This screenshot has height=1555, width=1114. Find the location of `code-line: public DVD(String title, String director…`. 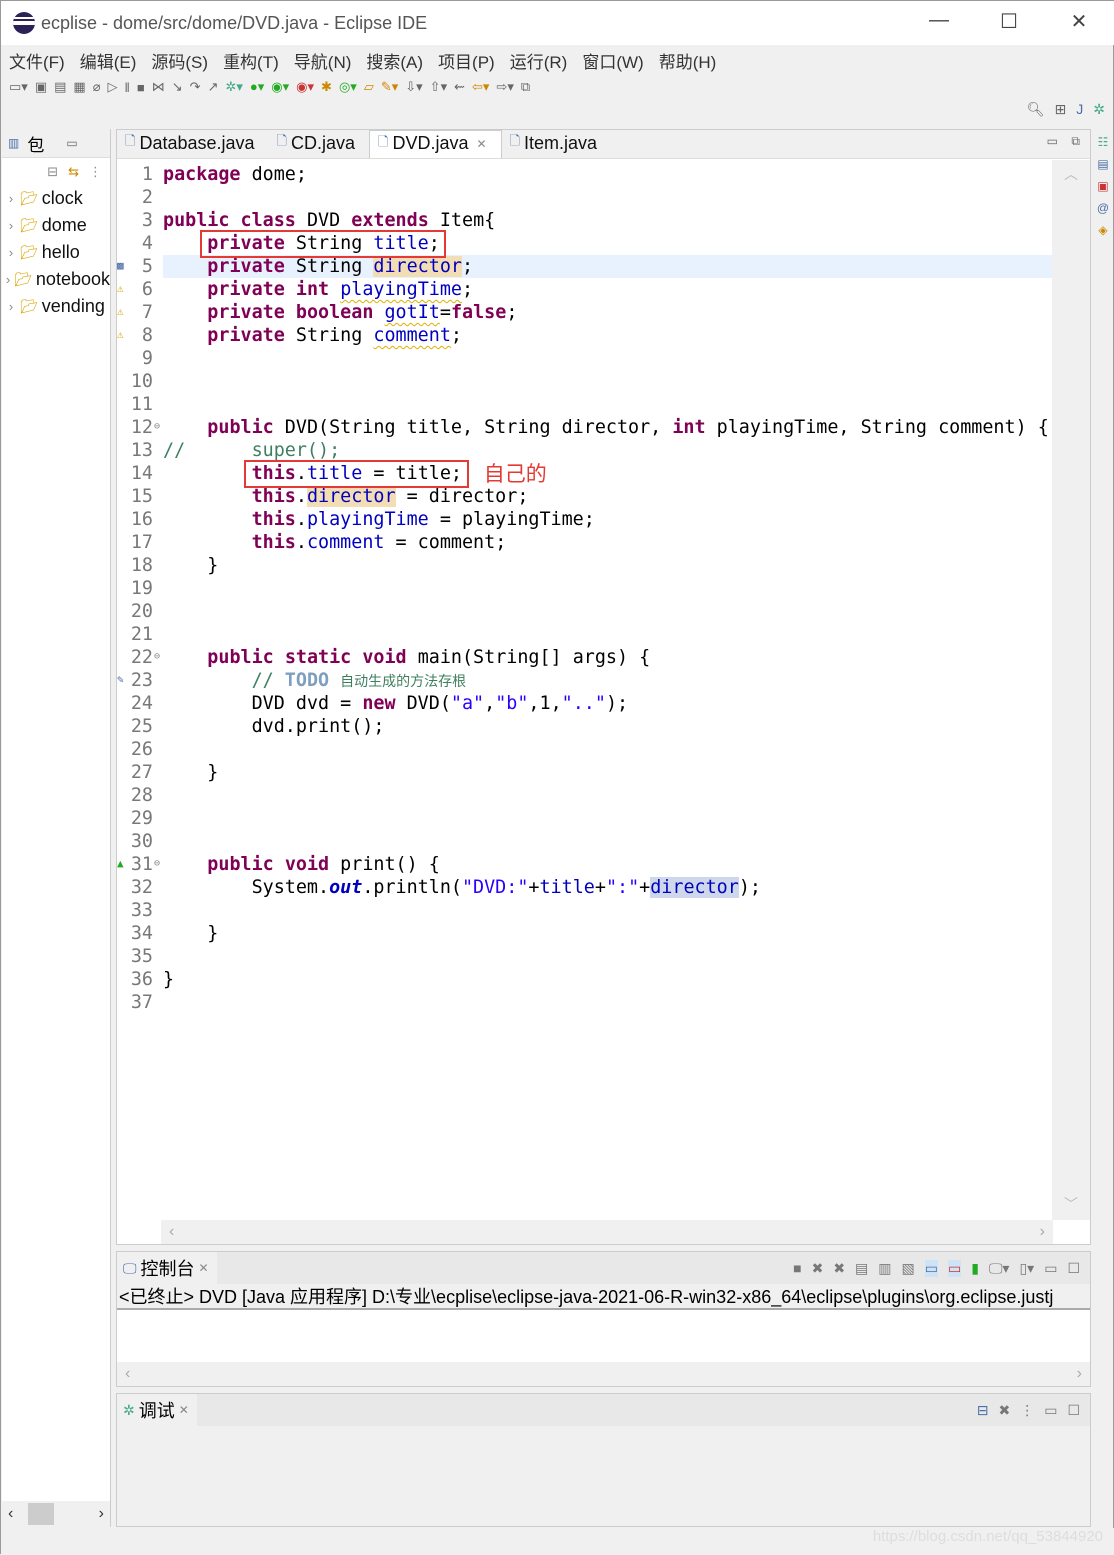

code-line: public DVD(String title, String director… is located at coordinates (608, 427).